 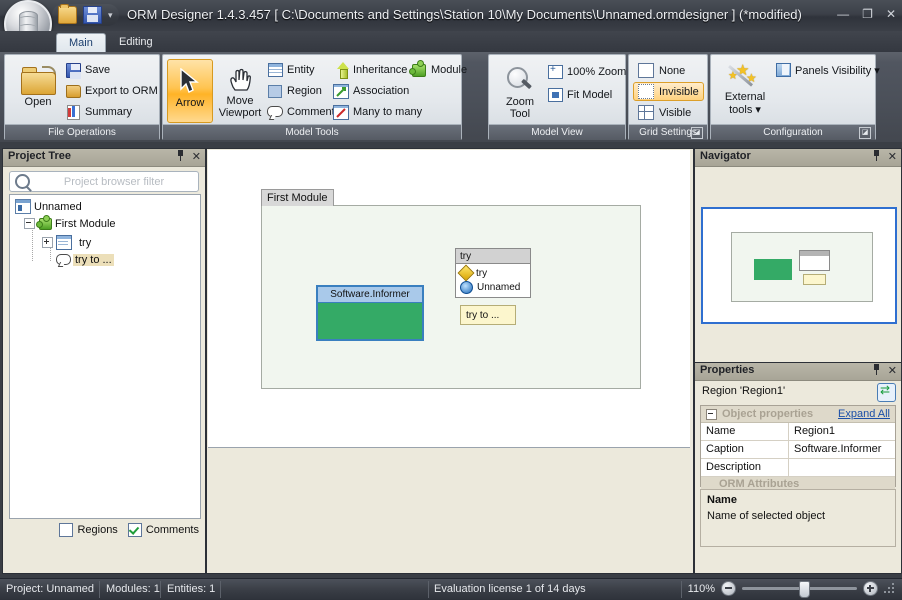 I want to click on close-button: ✕, so click(x=891, y=14).